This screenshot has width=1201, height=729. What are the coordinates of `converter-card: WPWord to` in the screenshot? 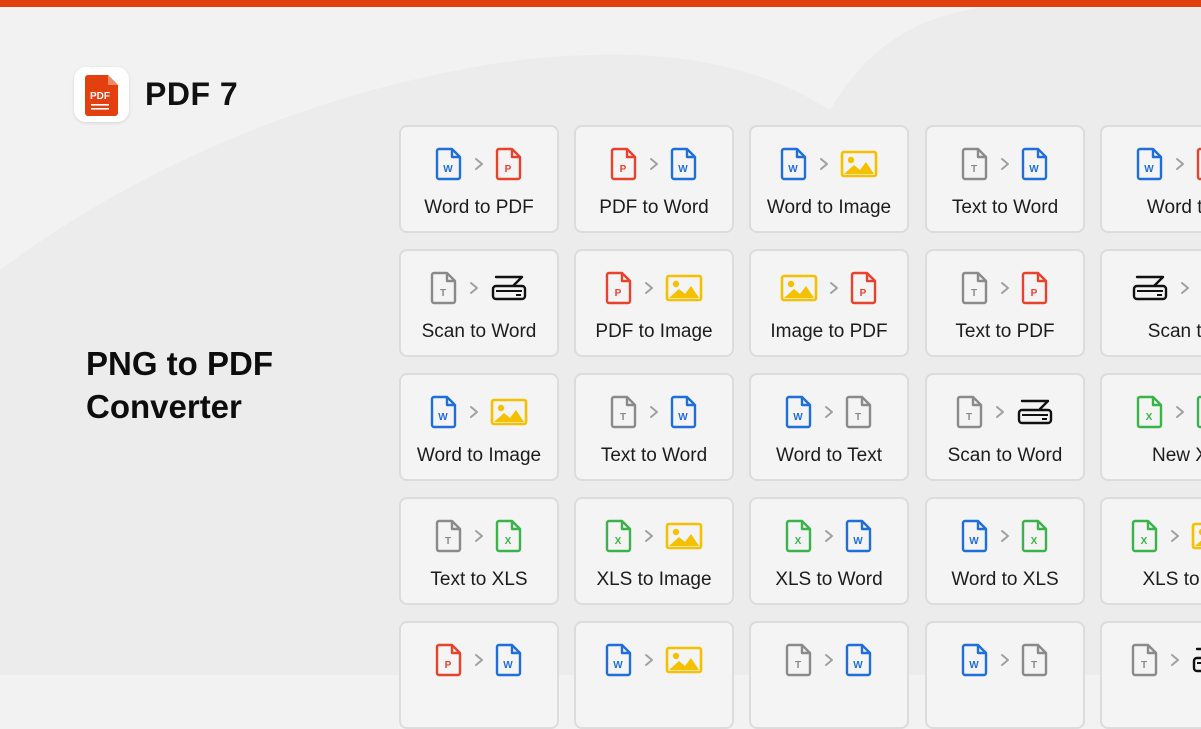 It's located at (1150, 179).